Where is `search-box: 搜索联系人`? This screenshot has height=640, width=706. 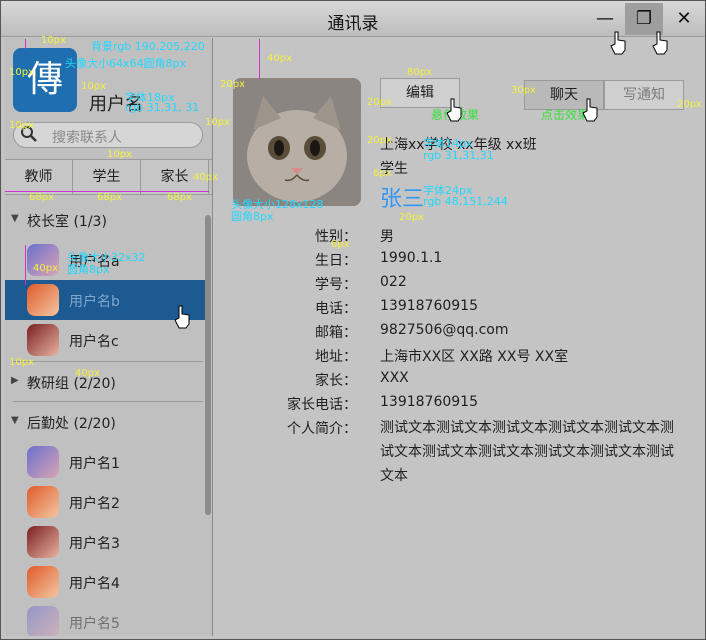 search-box: 搜索联系人 is located at coordinates (108, 135).